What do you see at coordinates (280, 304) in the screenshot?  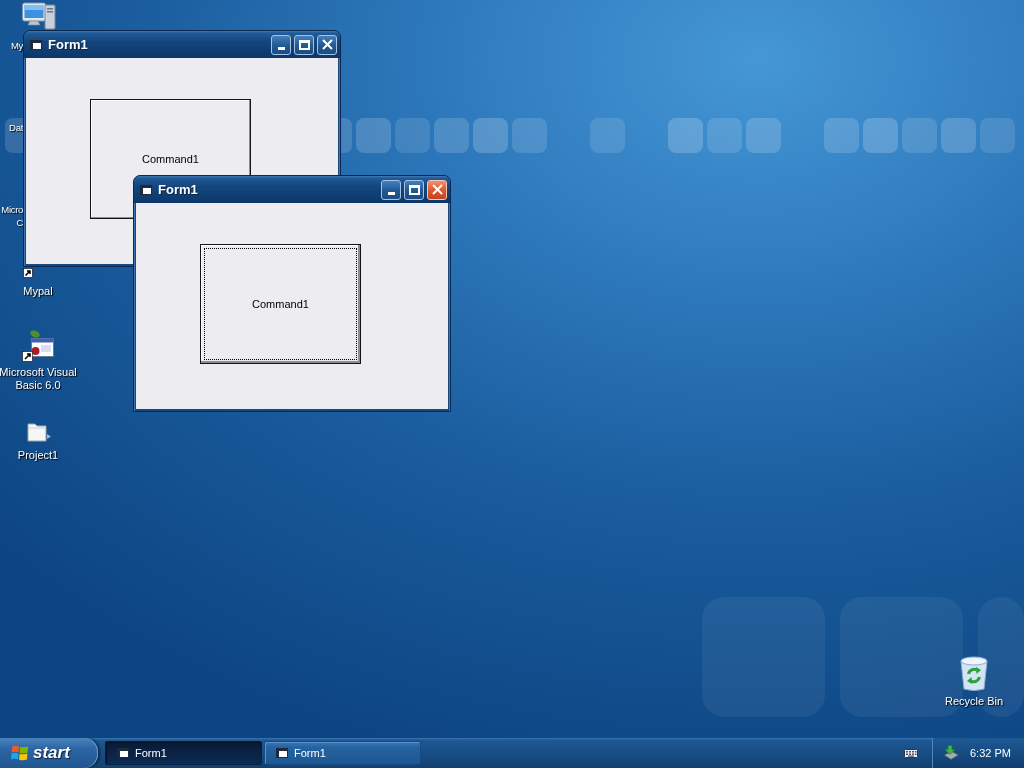 I see `command-button: Command1` at bounding box center [280, 304].